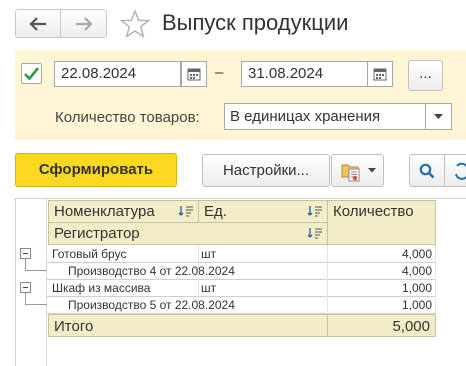  Describe the element at coordinates (117, 74) in the screenshot. I see `date-from-input: 22.08.2024` at that location.